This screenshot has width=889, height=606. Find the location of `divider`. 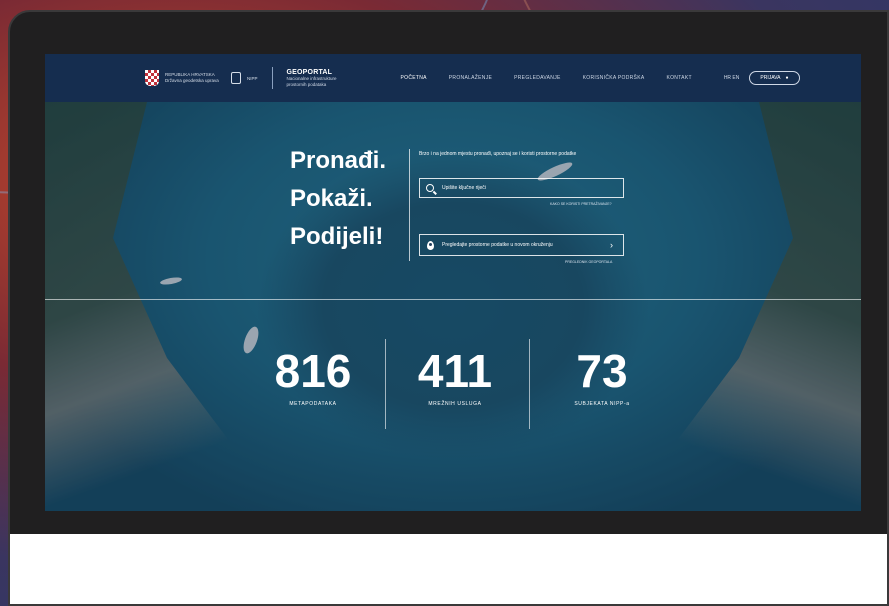

divider is located at coordinates (272, 78).